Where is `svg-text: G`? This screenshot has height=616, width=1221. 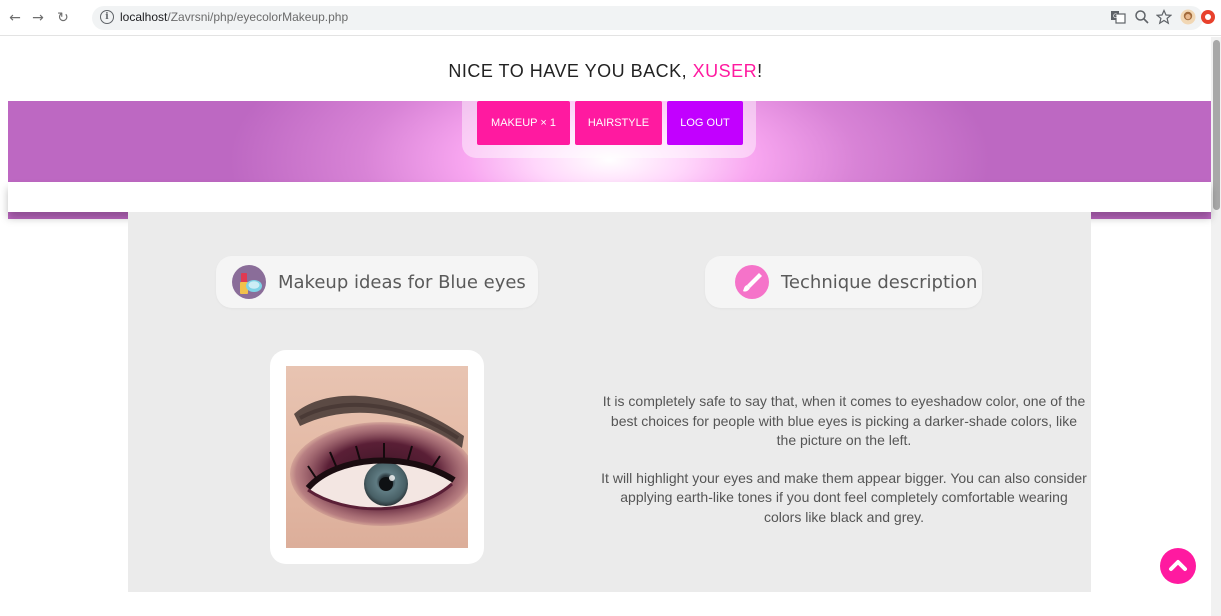
svg-text: G is located at coordinates (1115, 16).